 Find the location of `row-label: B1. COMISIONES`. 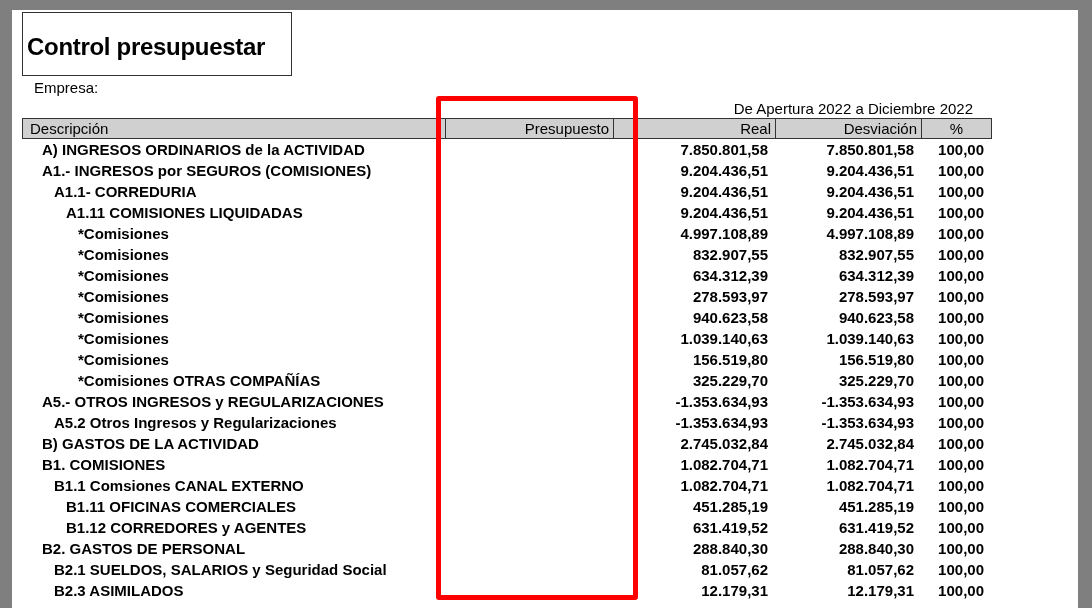

row-label: B1. COMISIONES is located at coordinates (104, 465).